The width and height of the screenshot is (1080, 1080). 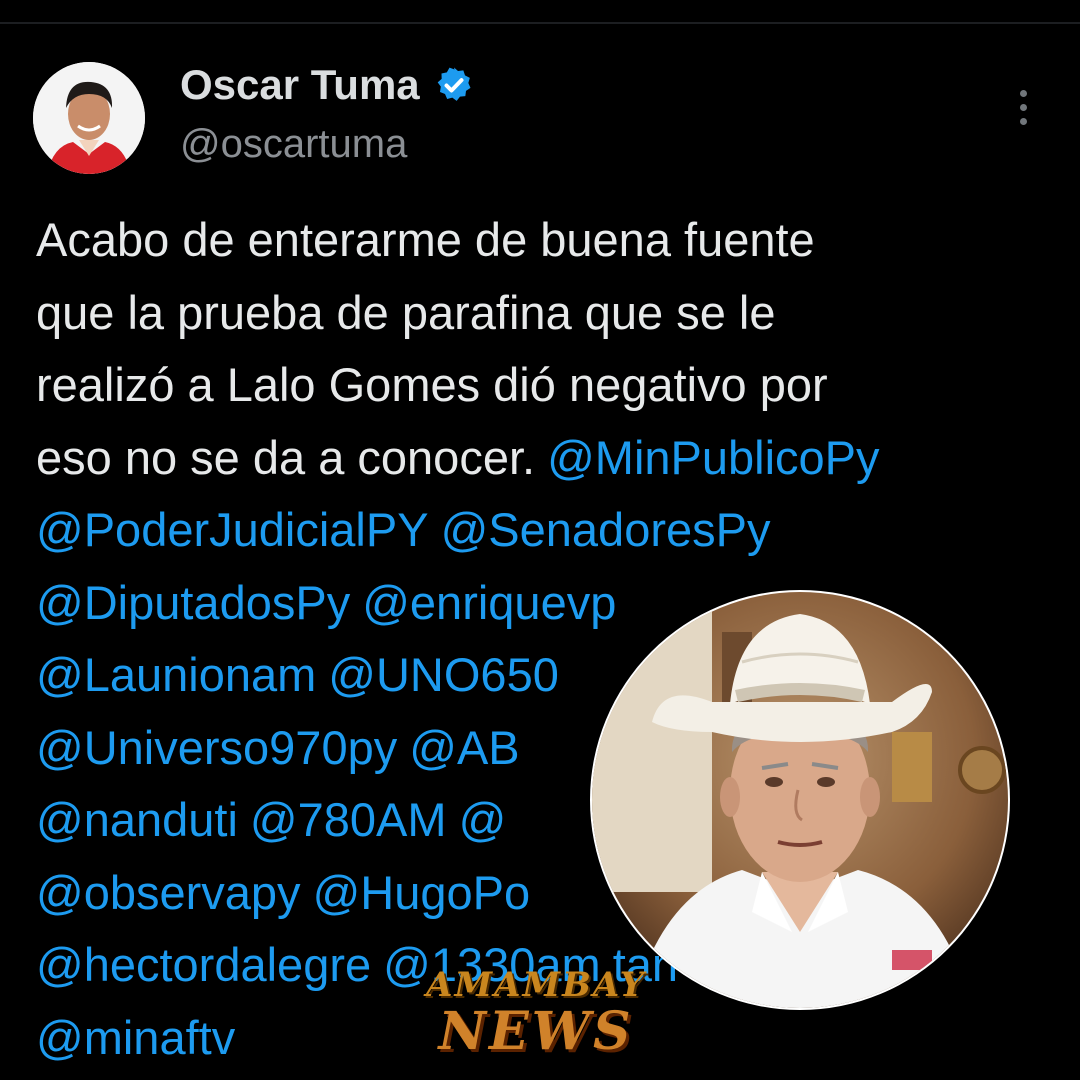 I want to click on amambay-news-watermark: AMAMBAY NEWS, so click(x=536, y=1014).